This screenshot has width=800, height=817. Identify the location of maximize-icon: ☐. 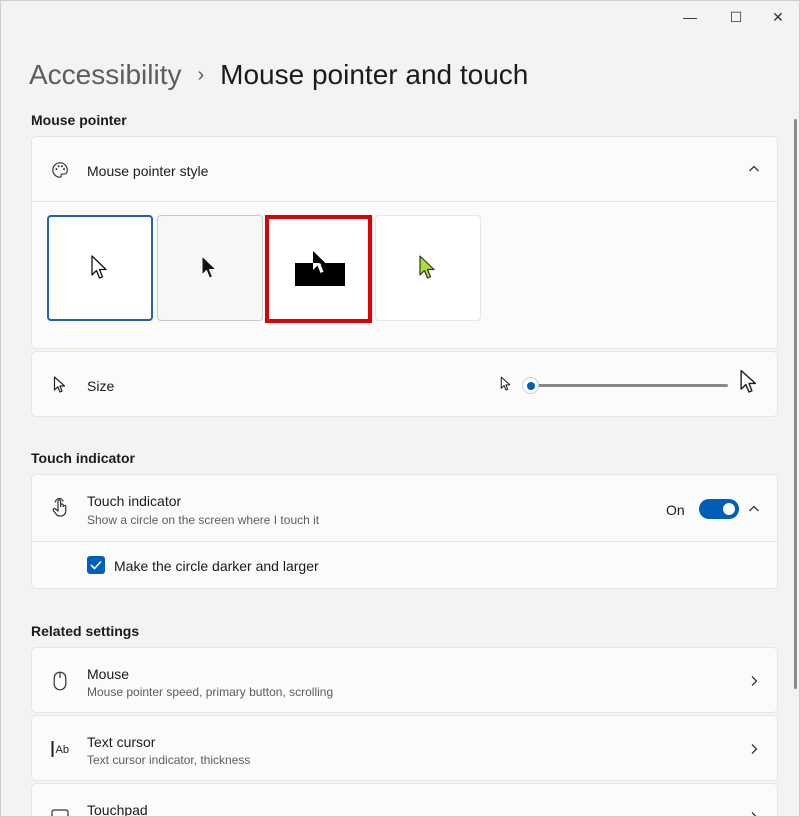
(736, 16).